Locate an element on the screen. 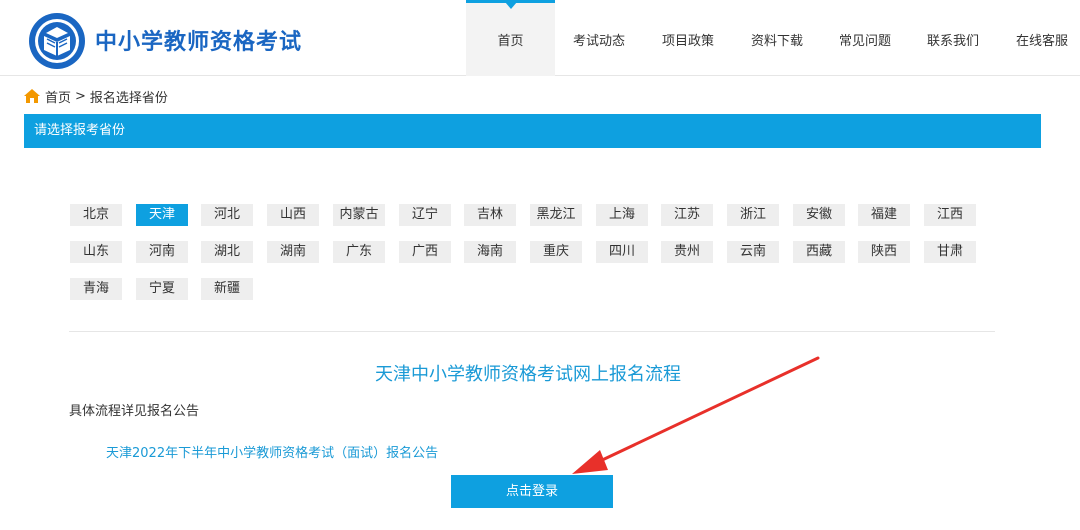 Image resolution: width=1080 pixels, height=530 pixels. province-option: 湖北 is located at coordinates (227, 252).